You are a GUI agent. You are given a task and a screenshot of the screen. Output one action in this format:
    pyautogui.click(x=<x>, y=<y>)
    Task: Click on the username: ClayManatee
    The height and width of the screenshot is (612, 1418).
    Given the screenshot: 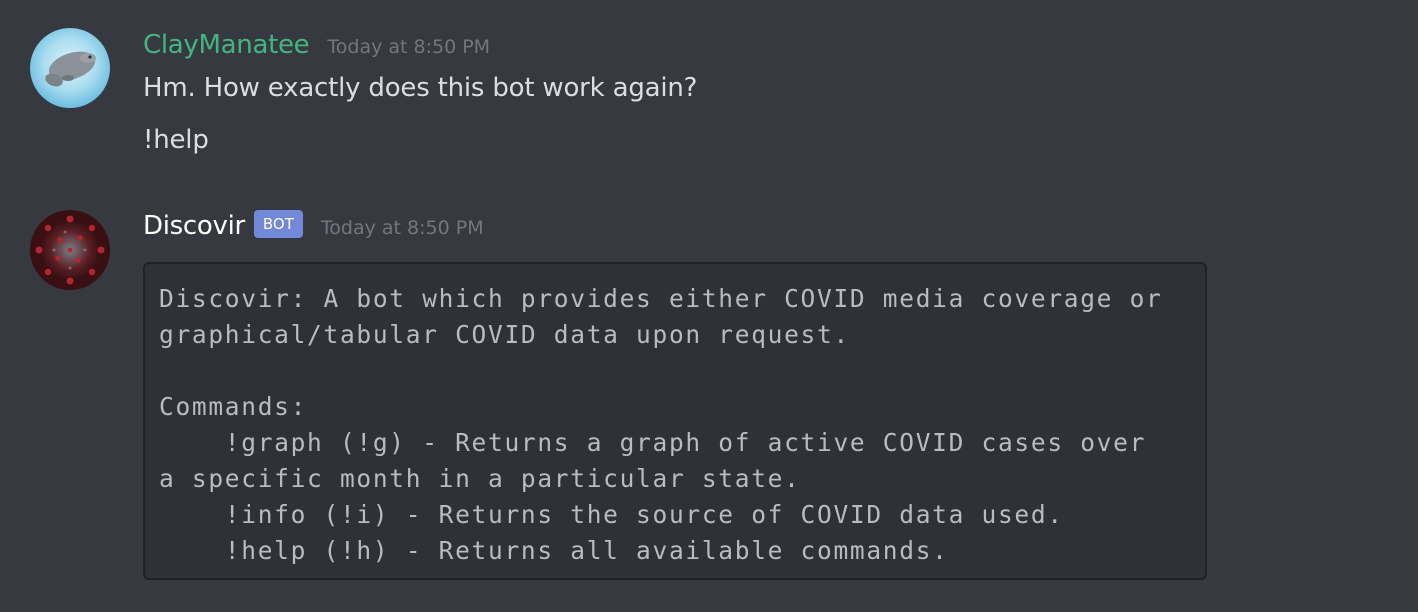 What is the action you would take?
    pyautogui.click(x=226, y=45)
    